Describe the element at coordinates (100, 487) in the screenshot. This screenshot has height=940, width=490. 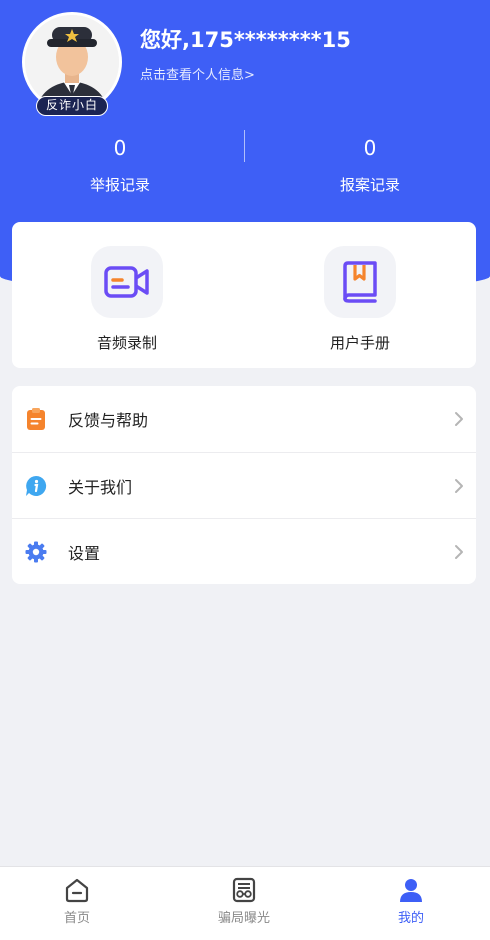
I see `menu-item-about-label: 关于我们` at that location.